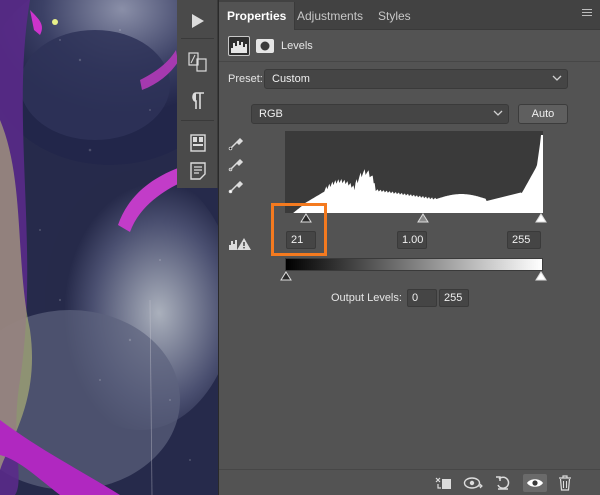 This screenshot has height=495, width=600. Describe the element at coordinates (565, 483) in the screenshot. I see `trash-icon` at that location.